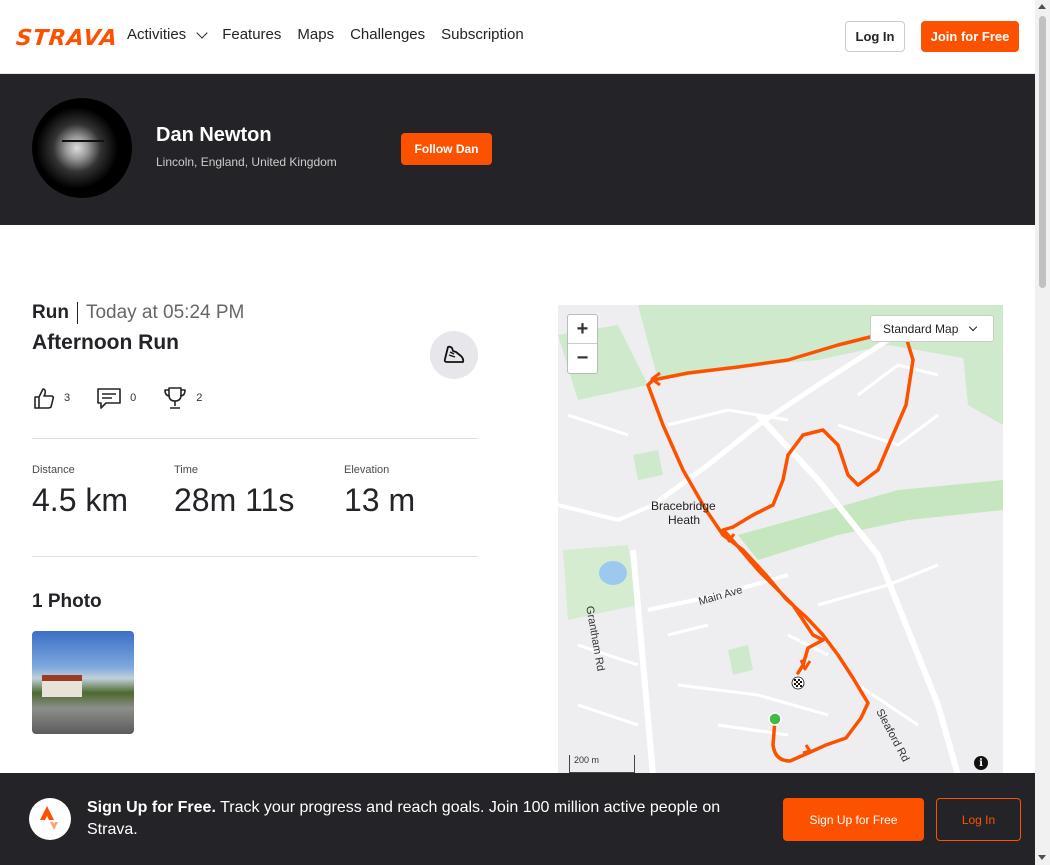  I want to click on stat-label: Time, so click(186, 470).